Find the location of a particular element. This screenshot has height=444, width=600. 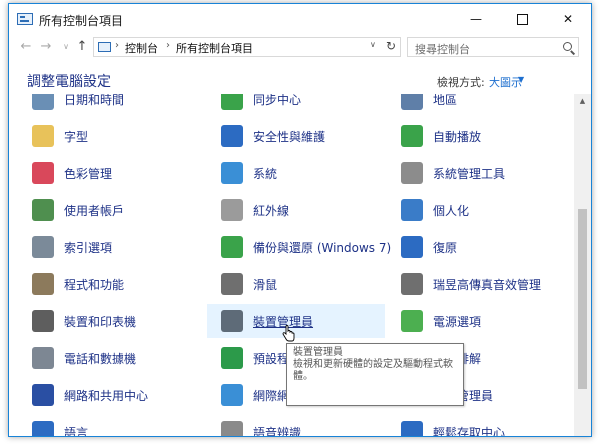

color-management-icon is located at coordinates (43, 173).